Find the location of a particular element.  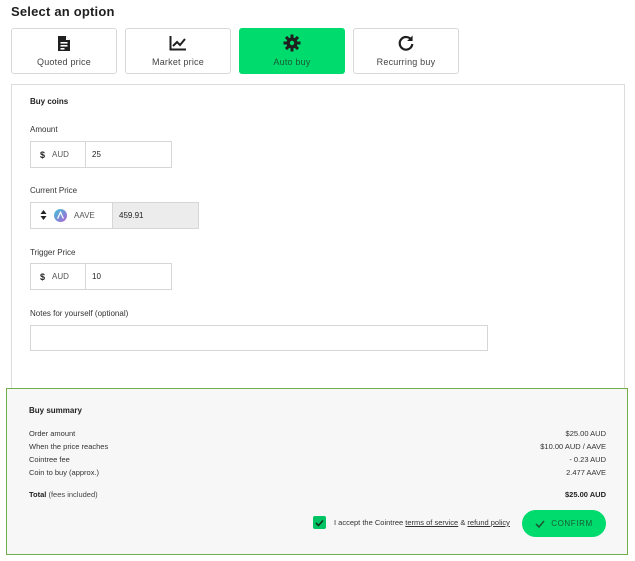

current-price-field: AAVE 459.91 is located at coordinates (114, 215).